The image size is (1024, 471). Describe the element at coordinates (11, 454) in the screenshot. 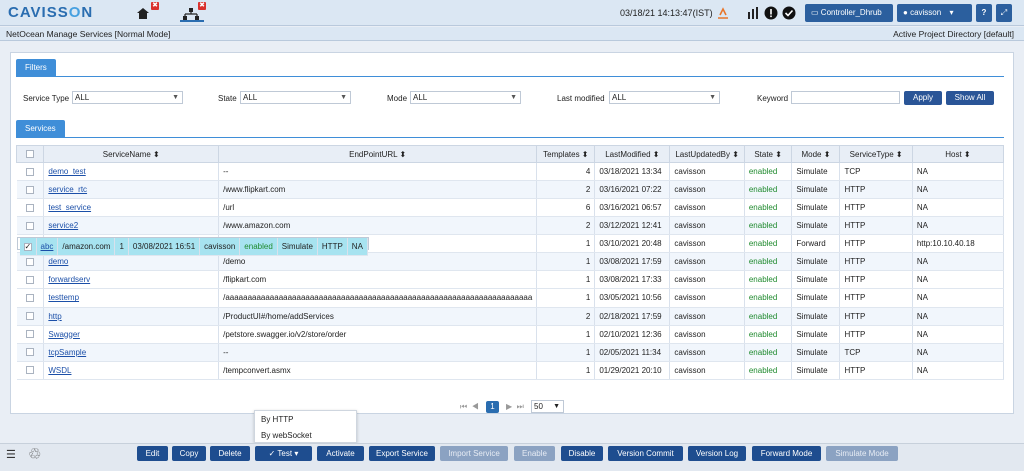

I see `menu-icon: ☰` at that location.